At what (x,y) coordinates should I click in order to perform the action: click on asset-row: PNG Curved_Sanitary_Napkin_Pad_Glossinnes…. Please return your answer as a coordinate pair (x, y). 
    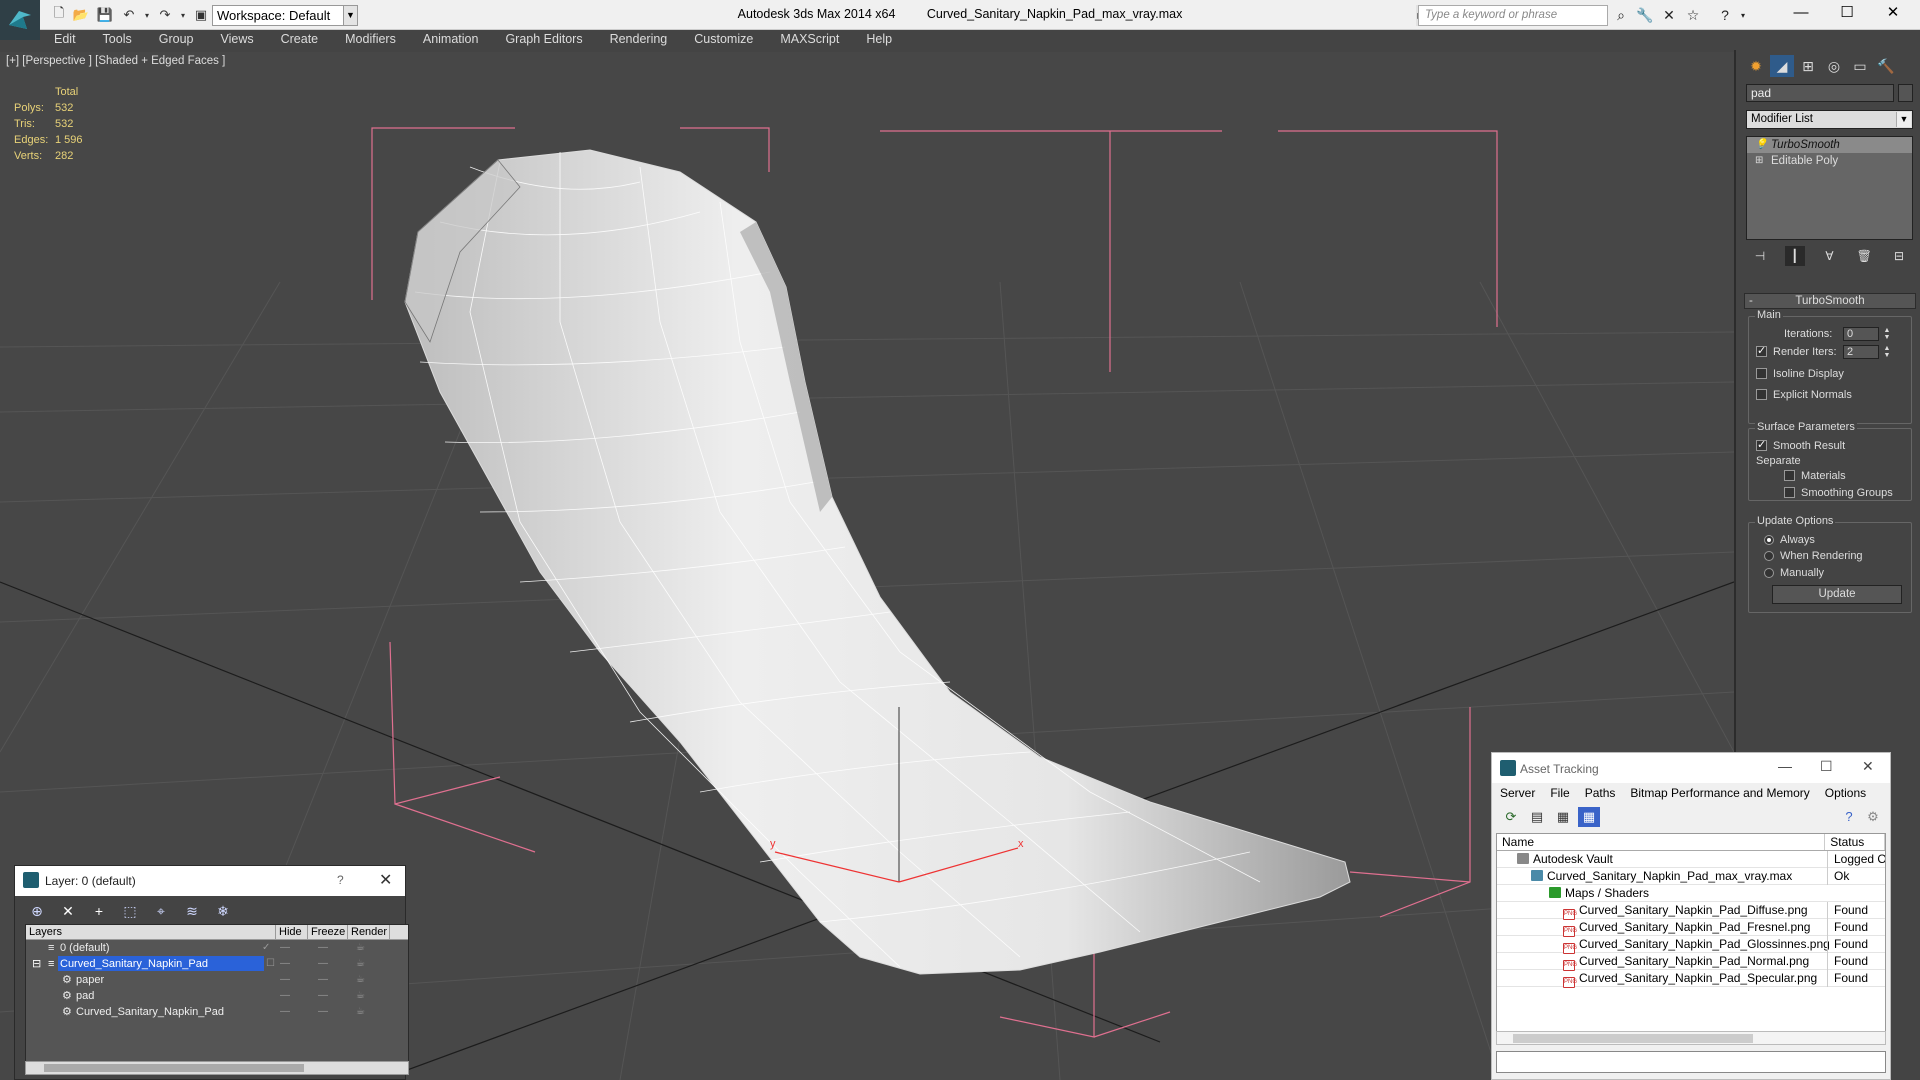
    Looking at the image, I should click on (1691, 945).